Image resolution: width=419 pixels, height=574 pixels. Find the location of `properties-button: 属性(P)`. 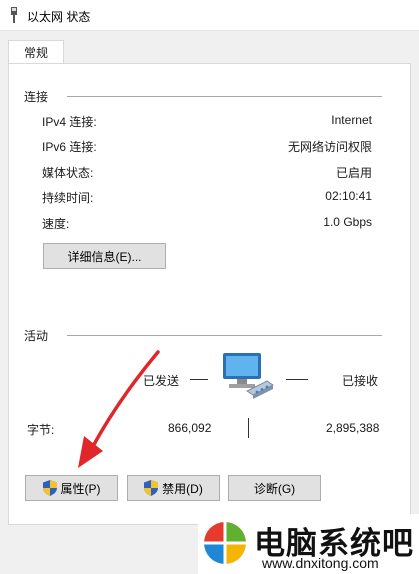

properties-button: 属性(P) is located at coordinates (71, 488).